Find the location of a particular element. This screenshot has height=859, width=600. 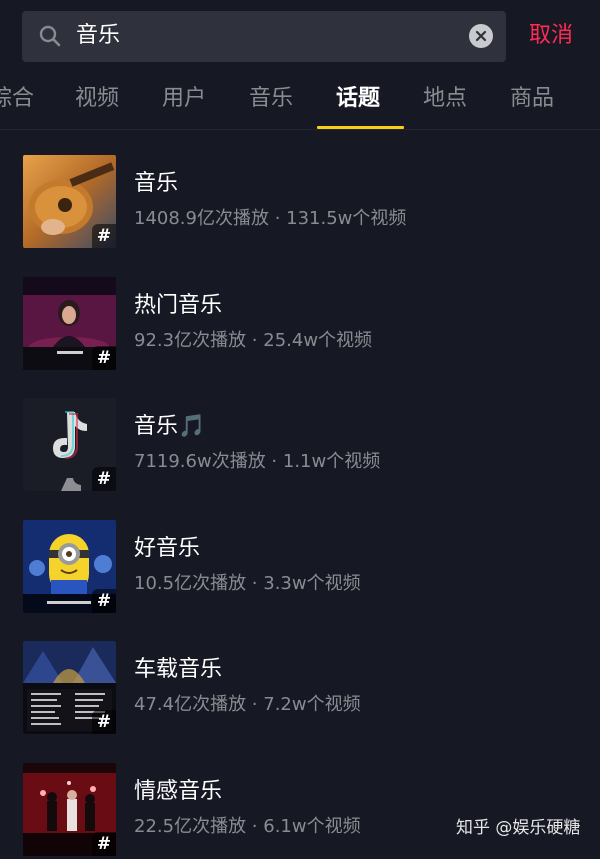

search-icon is located at coordinates (50, 36).